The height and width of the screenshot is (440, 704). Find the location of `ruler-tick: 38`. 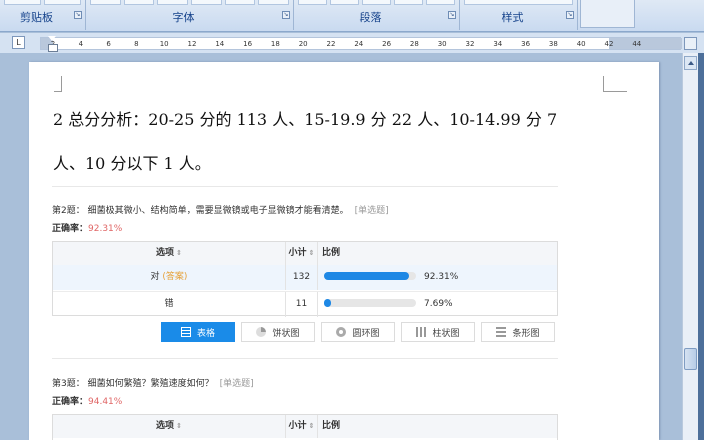

ruler-tick: 38 is located at coordinates (553, 44).